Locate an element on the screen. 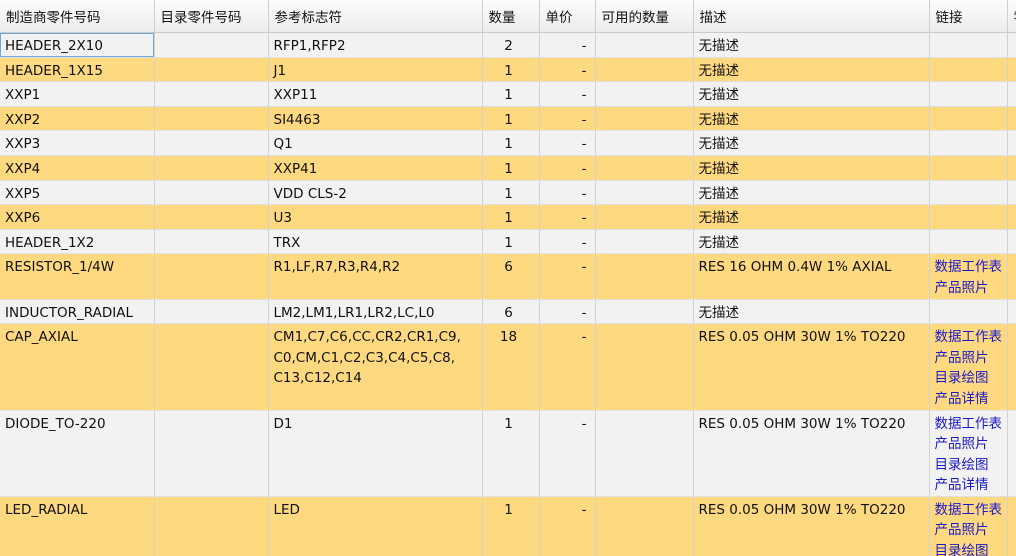 The height and width of the screenshot is (556, 1016). mpn-cell: XXP6 is located at coordinates (77, 217).